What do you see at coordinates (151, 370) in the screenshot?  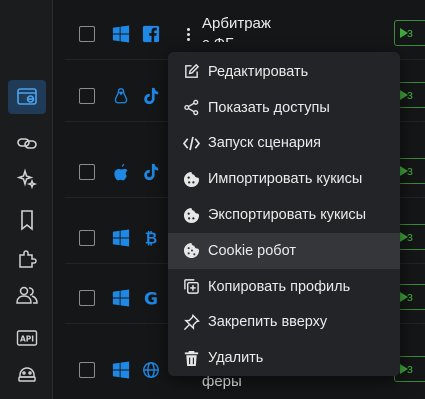 I see `globe-icon` at bounding box center [151, 370].